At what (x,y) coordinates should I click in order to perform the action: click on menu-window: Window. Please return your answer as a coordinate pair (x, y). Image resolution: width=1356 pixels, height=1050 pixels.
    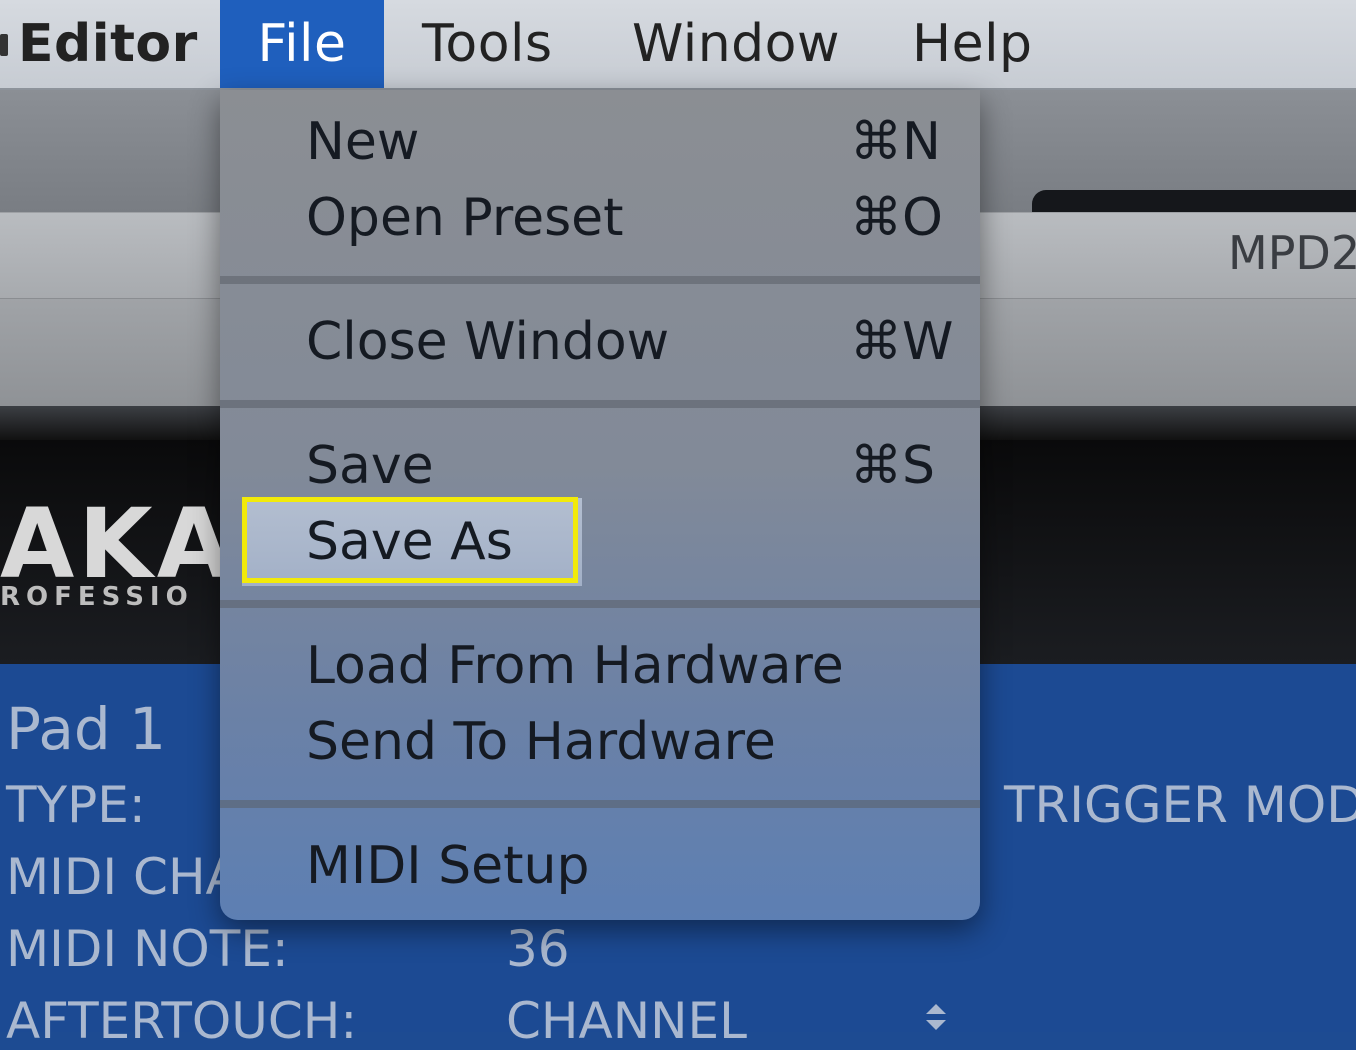
    Looking at the image, I should click on (736, 44).